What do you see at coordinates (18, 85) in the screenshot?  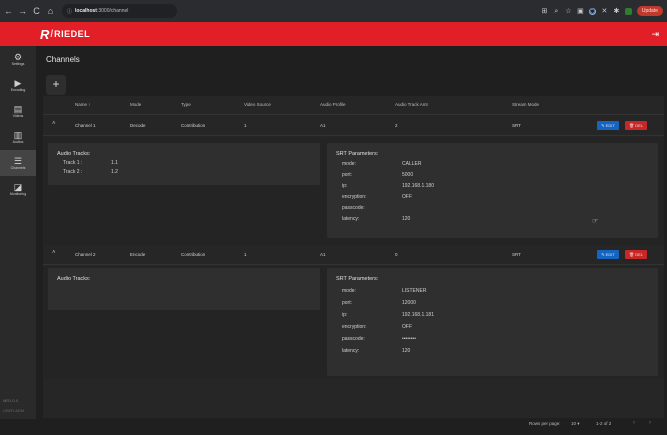 I see `sidebar-item-encoding: ▶ Encoding` at bounding box center [18, 85].